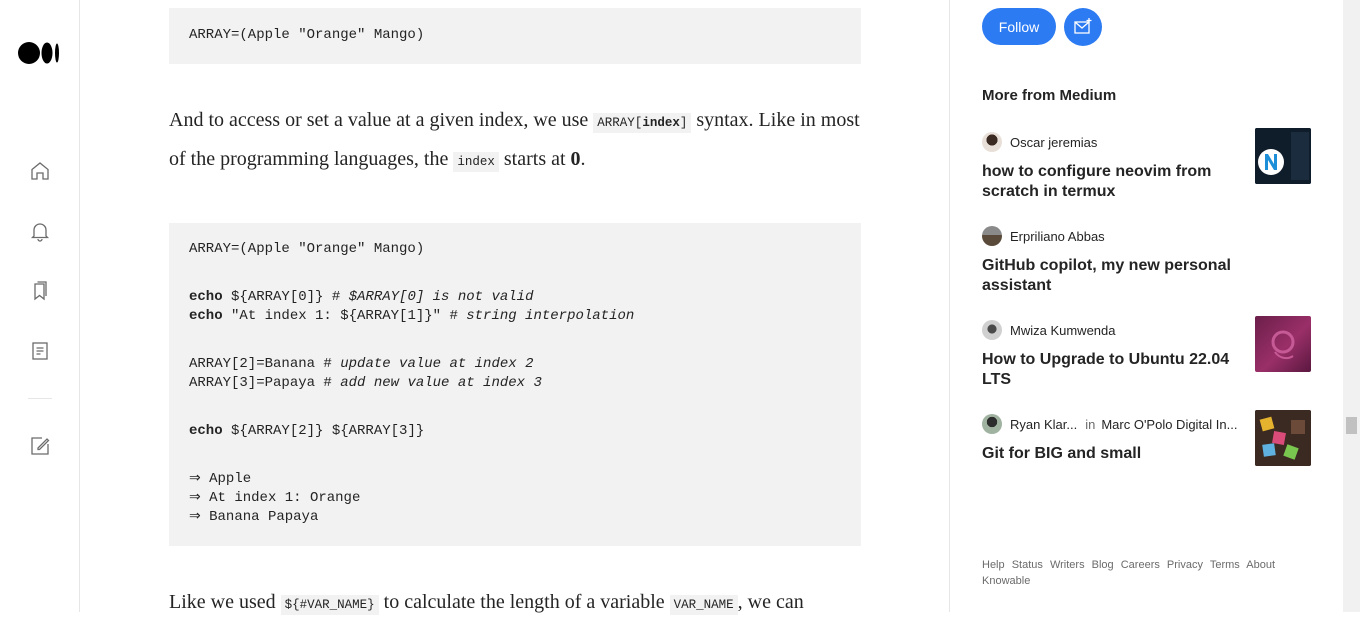  I want to click on footer-link-status: Status, so click(1027, 565).